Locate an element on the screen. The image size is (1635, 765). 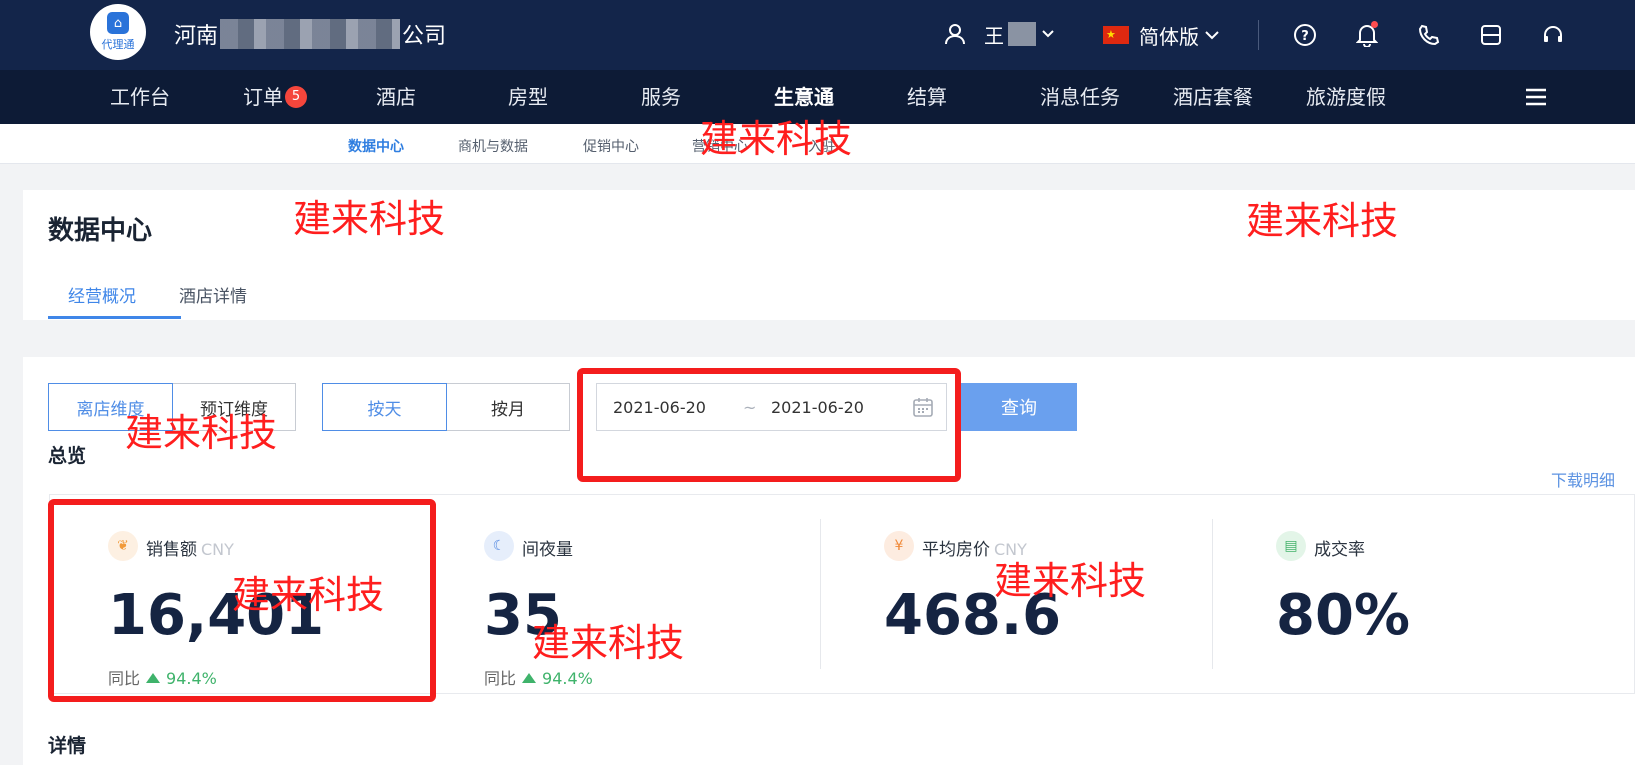
app-logo: ⌂ 代理通 is located at coordinates (118, 32).